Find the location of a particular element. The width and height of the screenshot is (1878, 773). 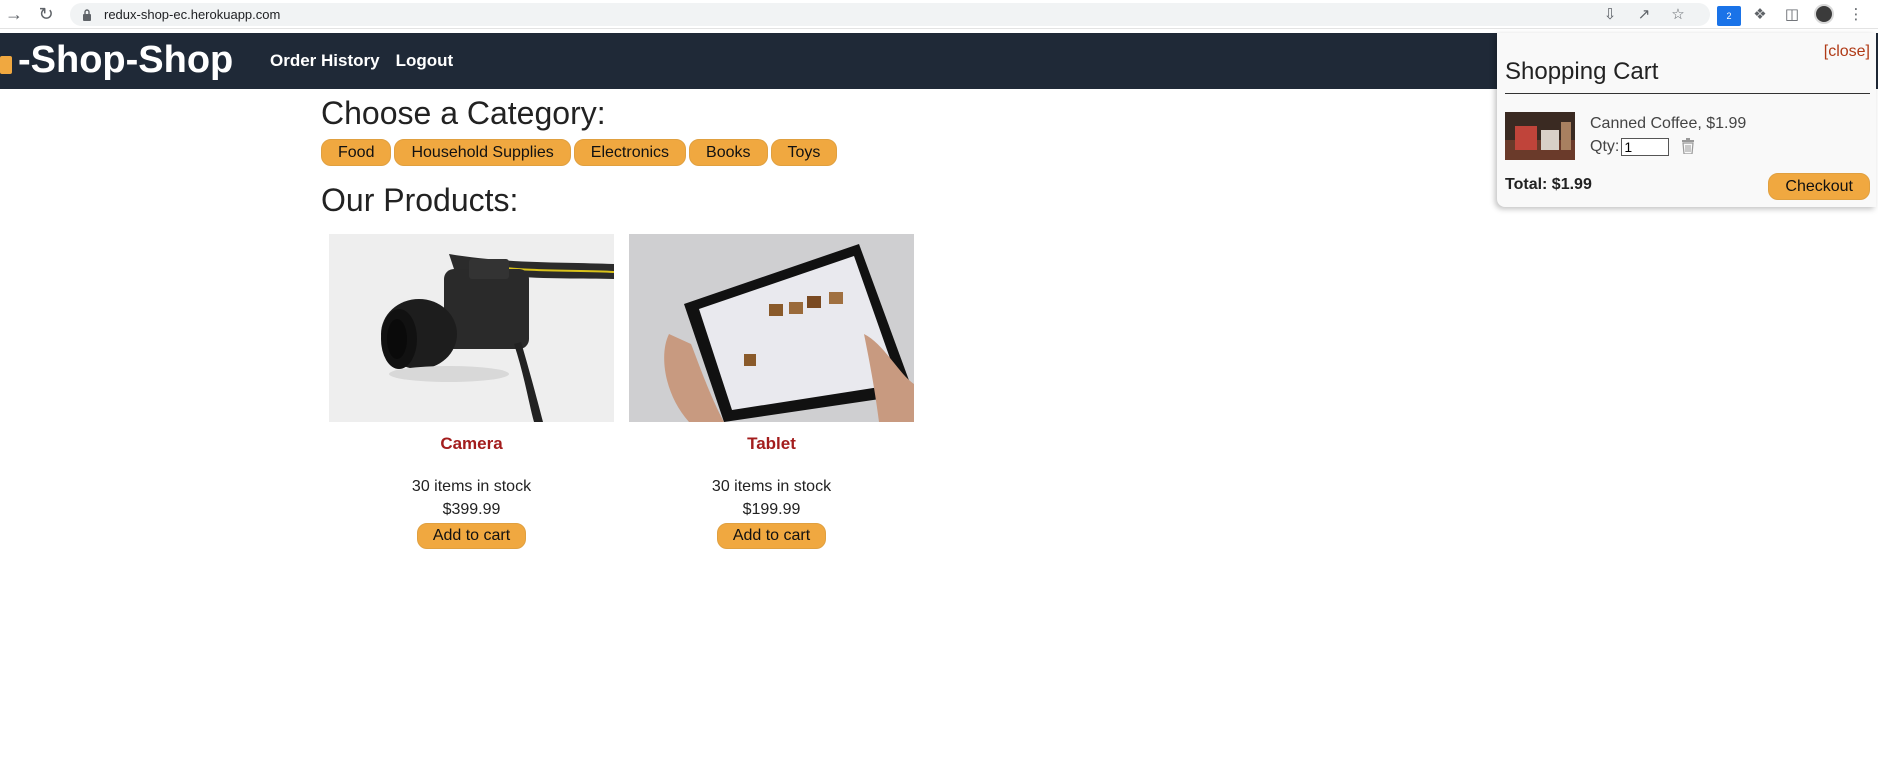

brand: -Shop-Shop is located at coordinates (116, 60).